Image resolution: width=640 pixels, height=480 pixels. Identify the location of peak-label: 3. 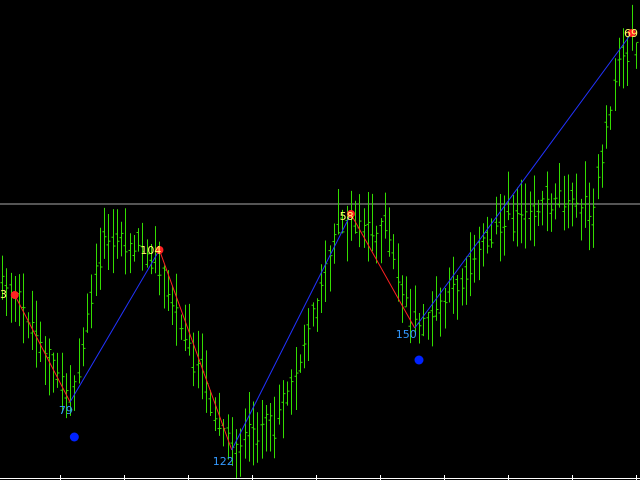
(3, 294).